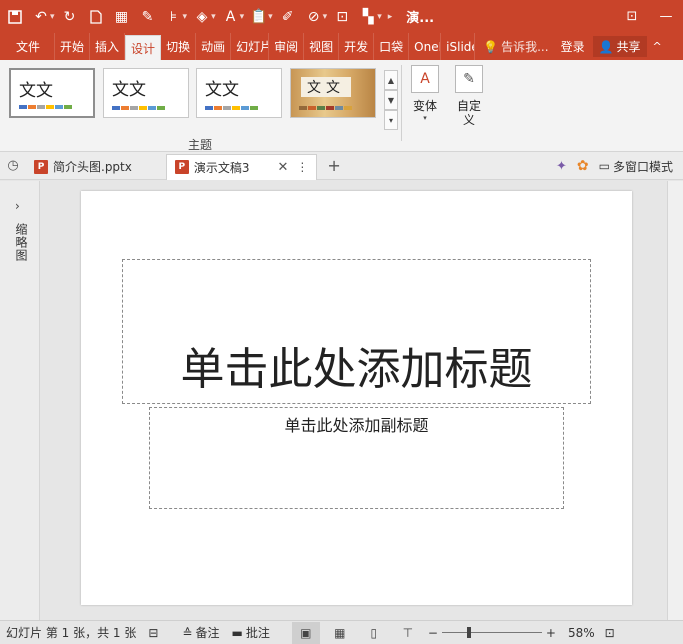 This screenshot has height=644, width=683. Describe the element at coordinates (250, 632) in the screenshot. I see `comments-button: ▬ 批注` at that location.